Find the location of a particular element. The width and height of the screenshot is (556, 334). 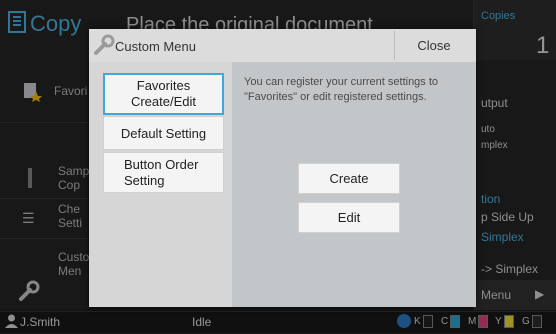

close-button: Close is located at coordinates (433, 45).